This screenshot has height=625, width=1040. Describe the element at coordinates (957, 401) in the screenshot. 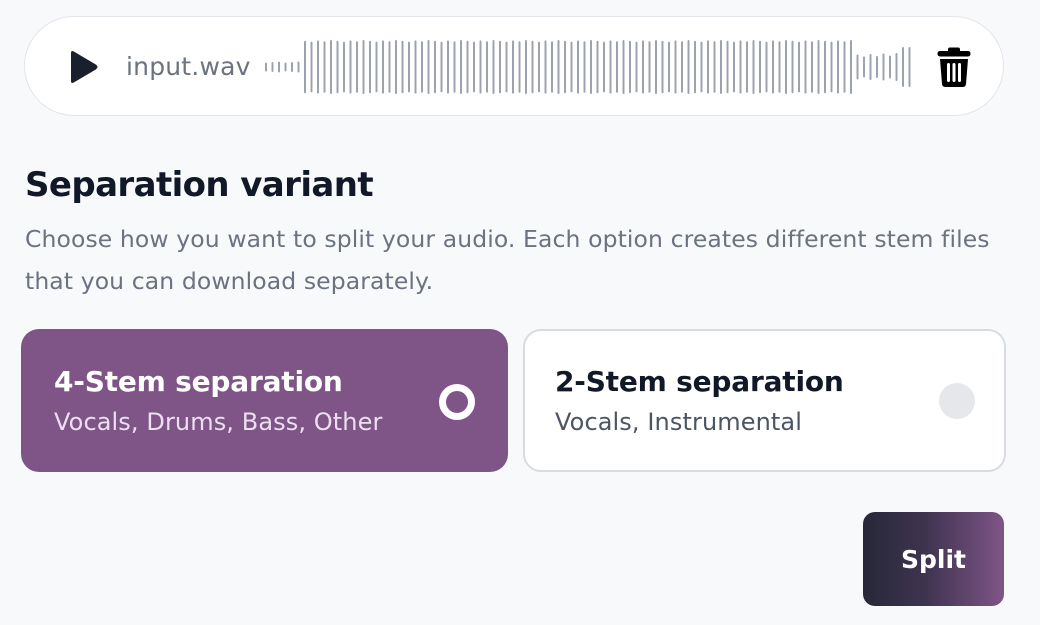

I see `radio-unselected-icon` at that location.